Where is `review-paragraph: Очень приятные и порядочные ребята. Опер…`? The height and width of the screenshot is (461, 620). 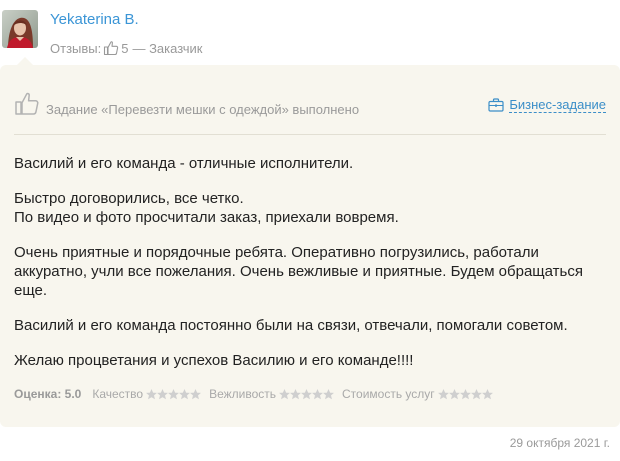 review-paragraph: Очень приятные и порядочные ребята. Опер… is located at coordinates (312, 271).